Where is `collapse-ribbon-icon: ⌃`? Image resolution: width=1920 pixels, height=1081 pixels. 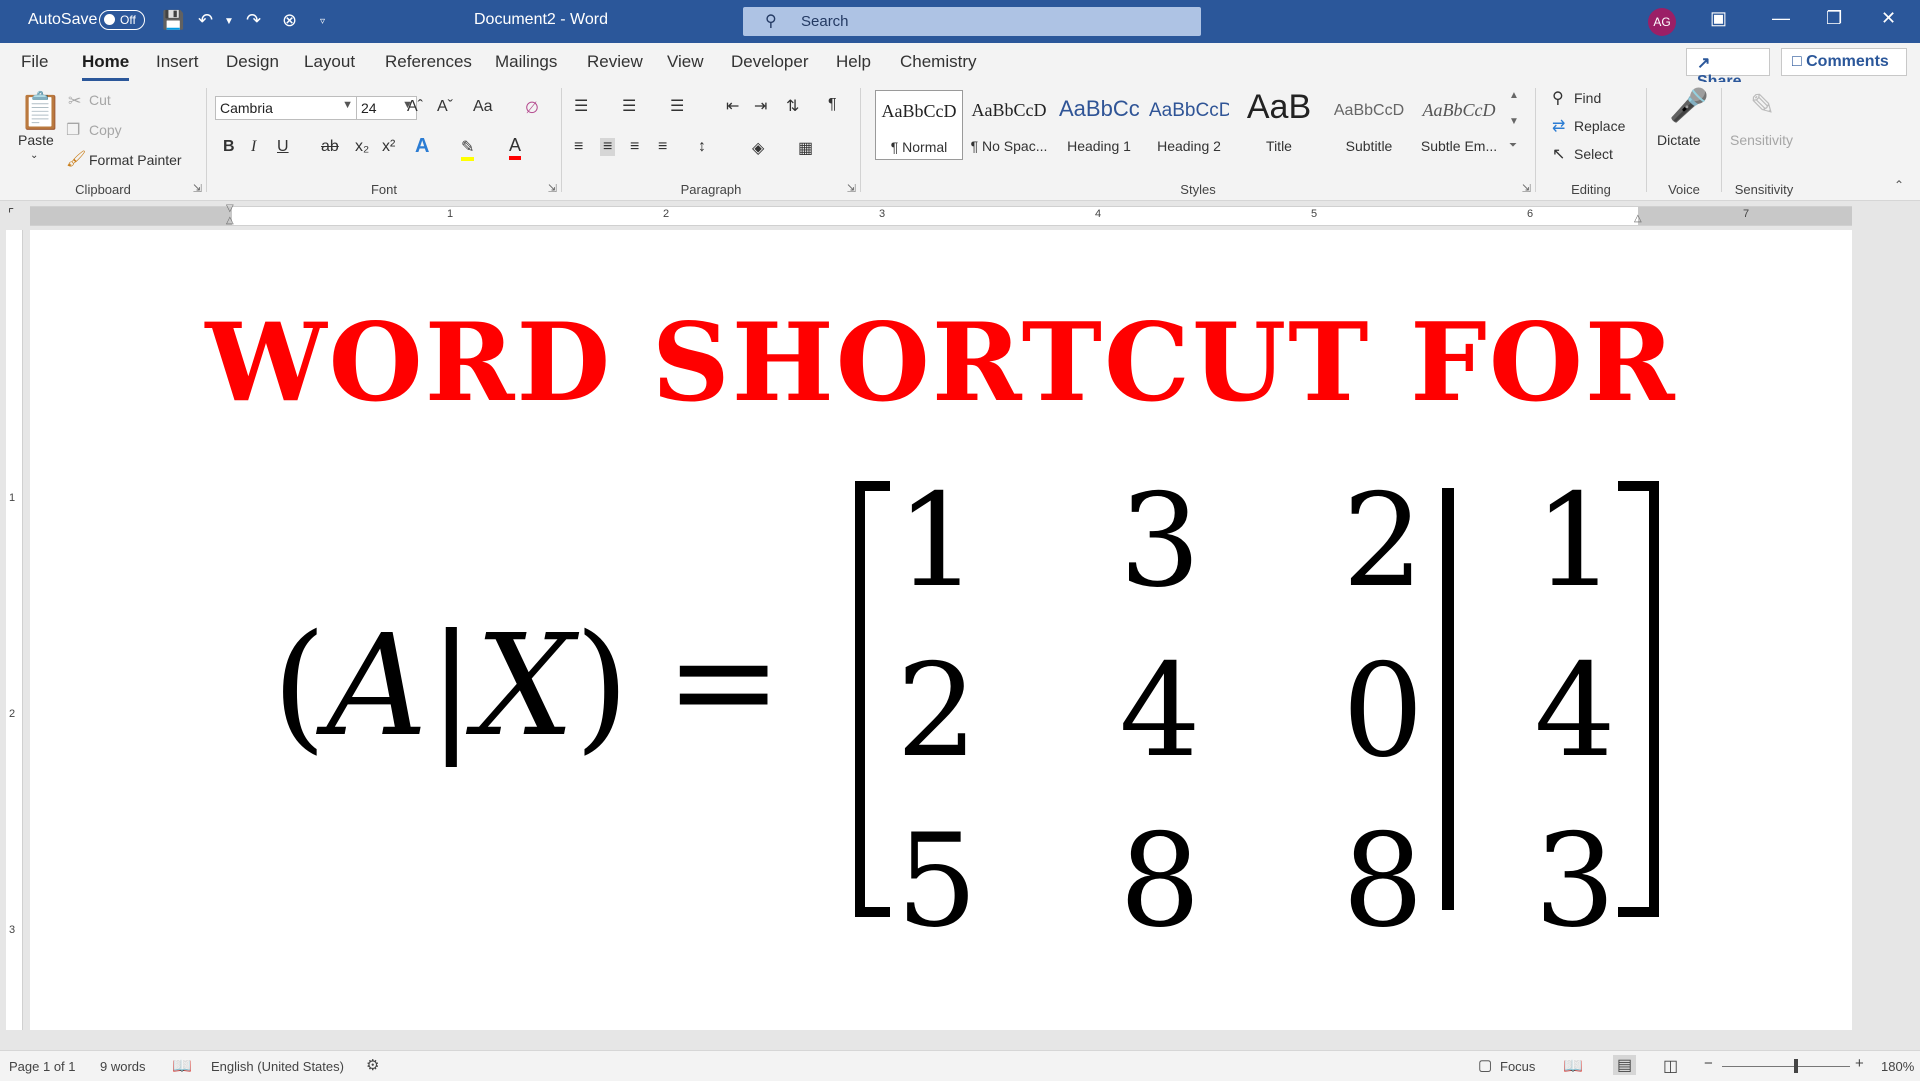 collapse-ribbon-icon: ⌃ is located at coordinates (1899, 185).